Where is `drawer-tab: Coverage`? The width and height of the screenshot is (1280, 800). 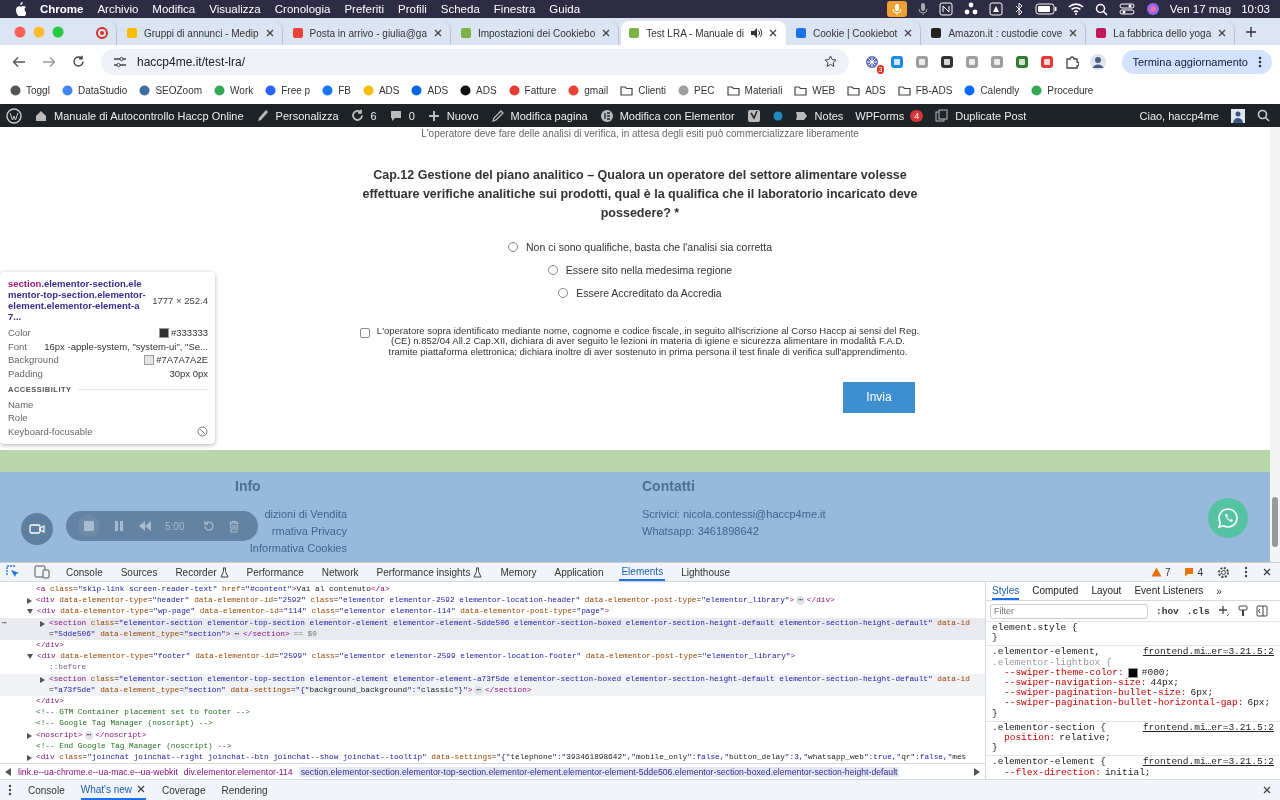 drawer-tab: Coverage is located at coordinates (184, 790).